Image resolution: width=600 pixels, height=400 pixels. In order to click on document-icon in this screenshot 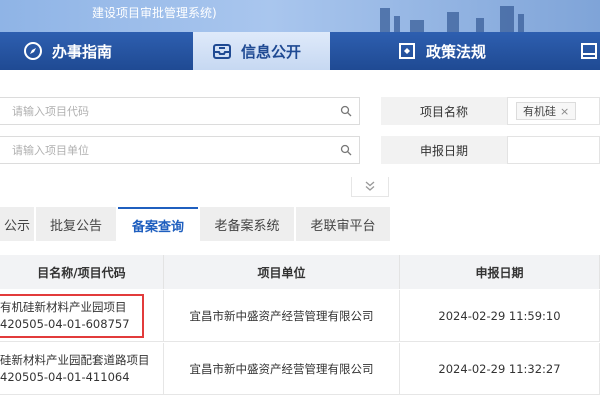, I will do `click(407, 51)`.